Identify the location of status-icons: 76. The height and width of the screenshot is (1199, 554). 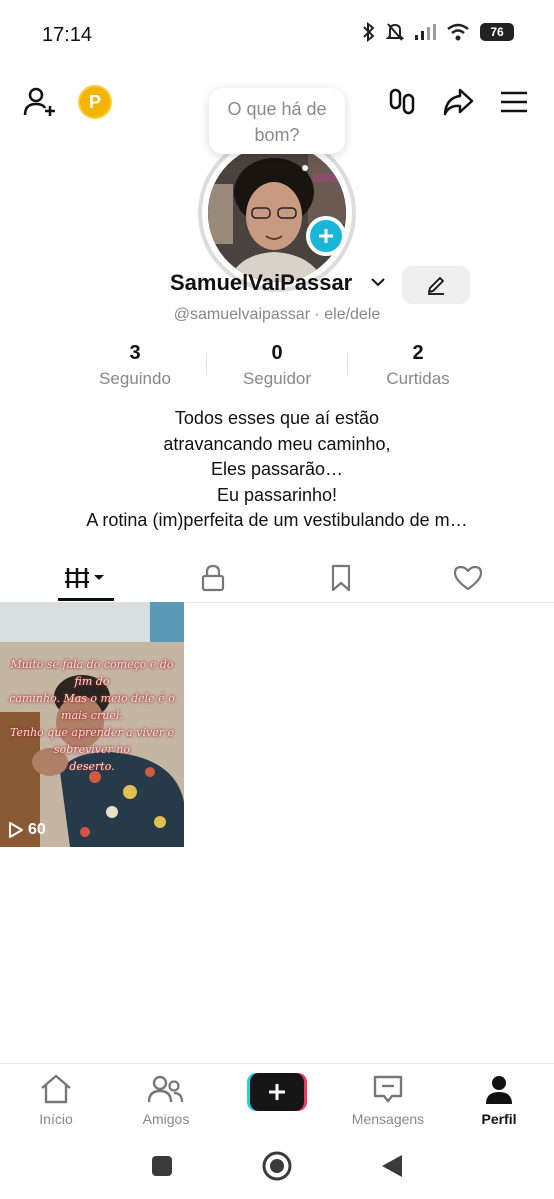
(438, 32).